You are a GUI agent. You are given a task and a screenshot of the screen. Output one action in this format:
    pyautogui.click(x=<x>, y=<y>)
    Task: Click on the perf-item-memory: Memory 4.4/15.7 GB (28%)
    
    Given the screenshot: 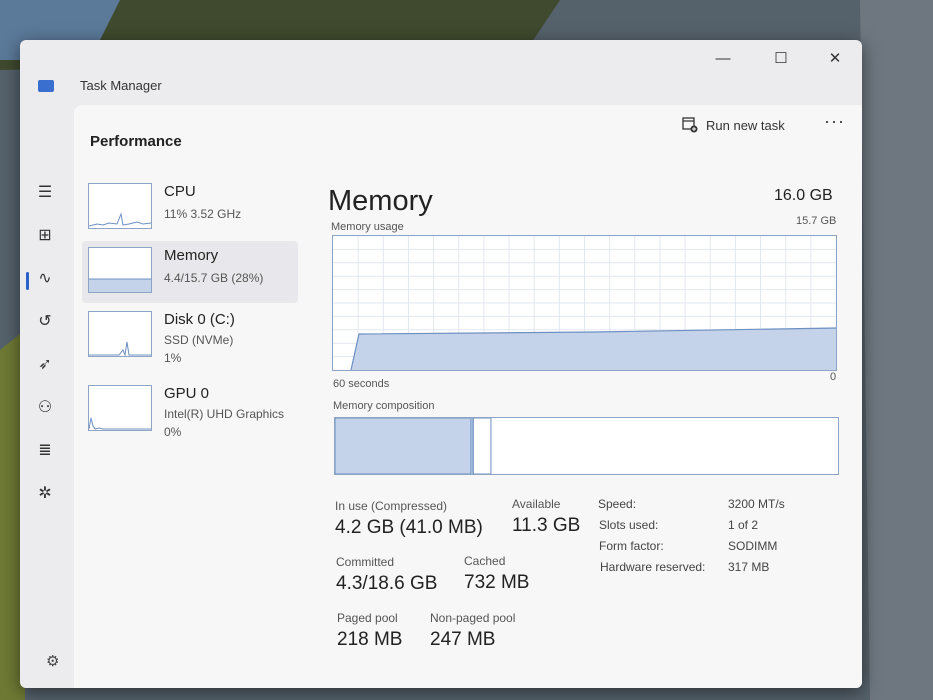 What is the action you would take?
    pyautogui.click(x=190, y=272)
    